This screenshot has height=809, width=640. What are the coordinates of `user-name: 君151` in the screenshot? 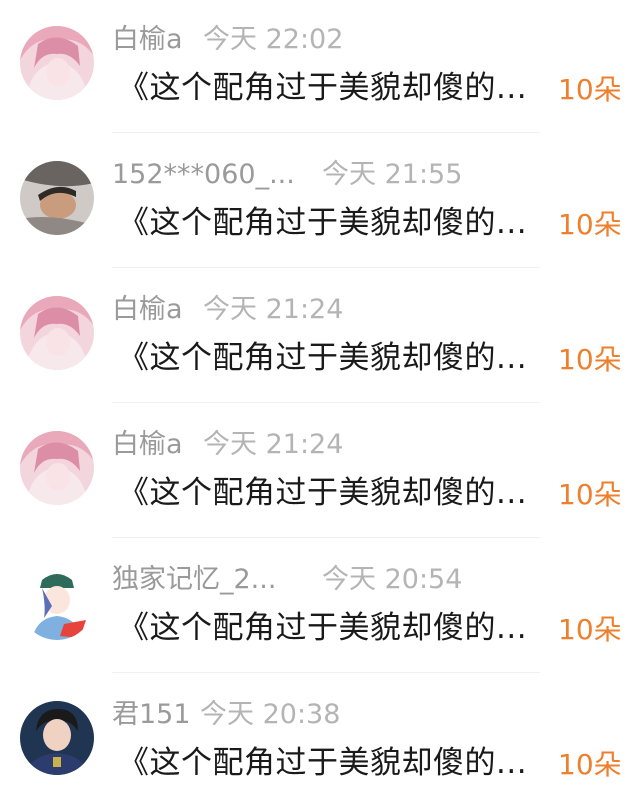 It's located at (151, 715).